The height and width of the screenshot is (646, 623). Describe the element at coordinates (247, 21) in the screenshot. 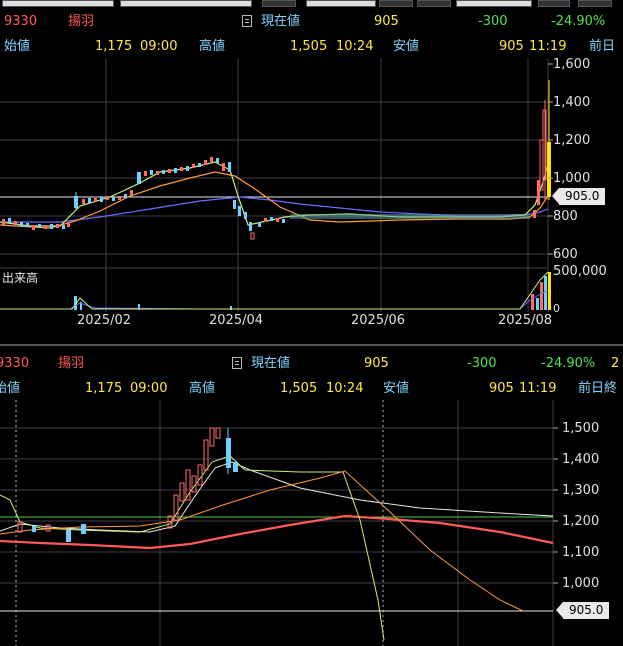

I see `document-icon` at that location.